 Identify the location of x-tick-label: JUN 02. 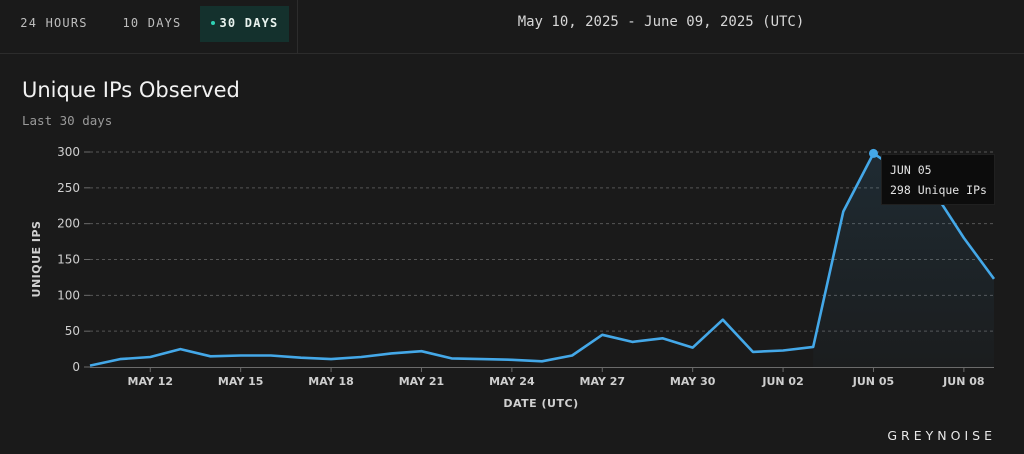
(782, 381).